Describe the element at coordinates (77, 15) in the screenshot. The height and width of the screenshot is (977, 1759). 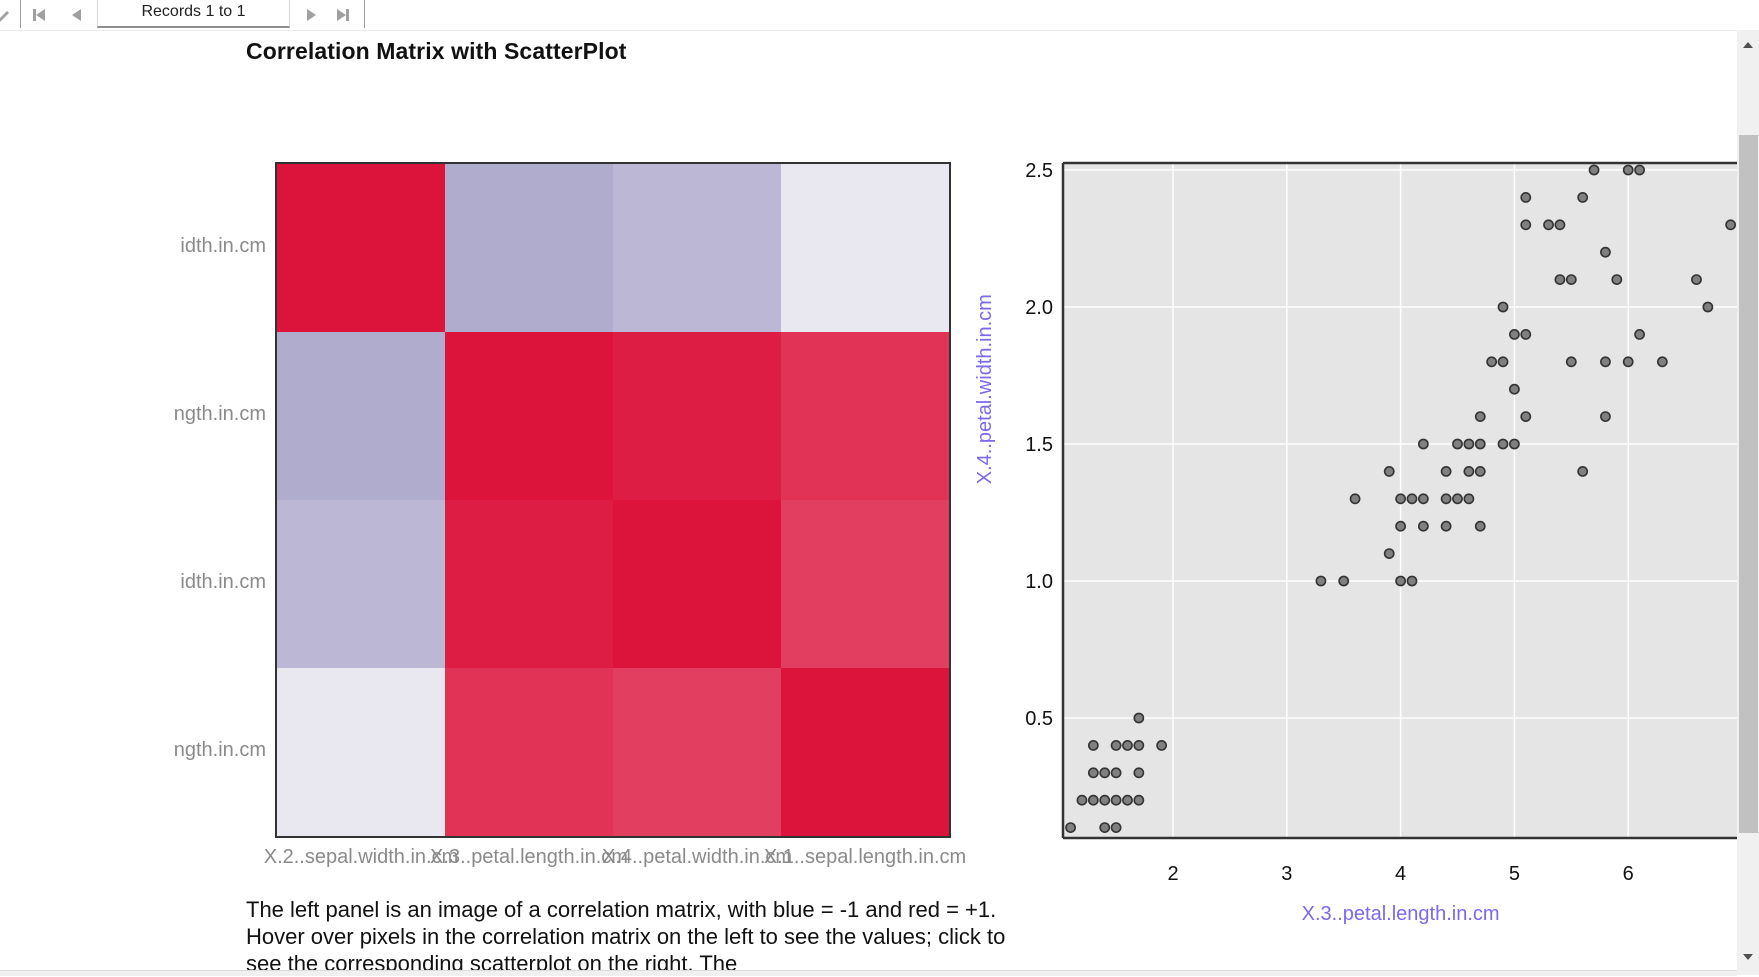
I see `previous-record-icon` at that location.